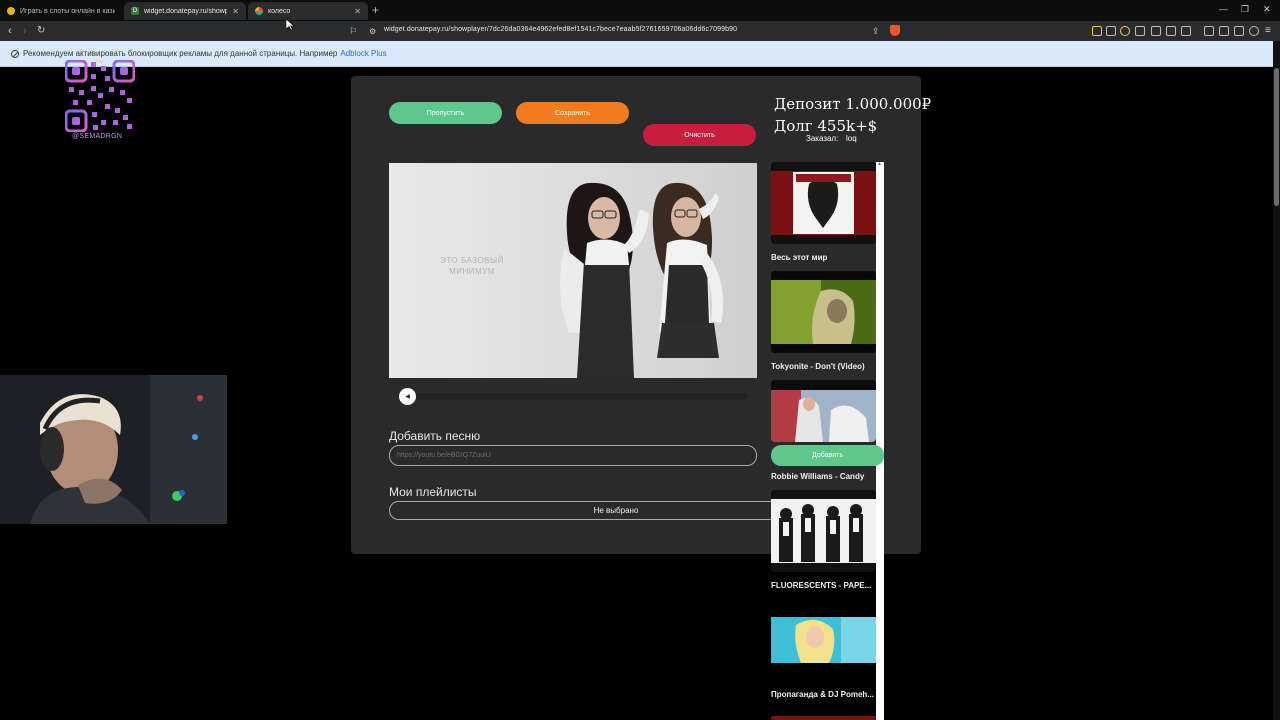  What do you see at coordinates (853, 104) in the screenshot?
I see `deposit-text: Депозит 1.000.000₽` at bounding box center [853, 104].